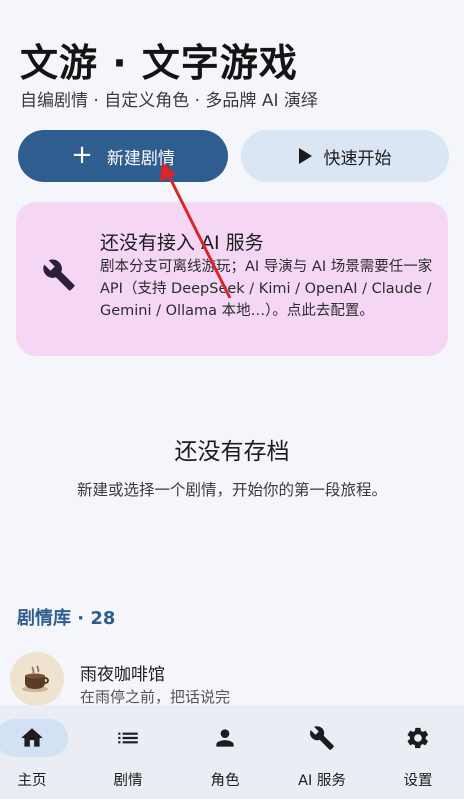 The width and height of the screenshot is (464, 799). I want to click on nav-label-ai-service: AI 服务, so click(322, 781).